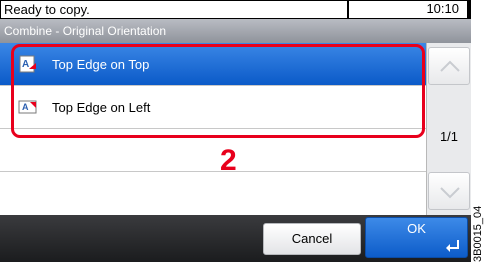 The height and width of the screenshot is (262, 491). I want to click on scroll-up-button, so click(449, 66).